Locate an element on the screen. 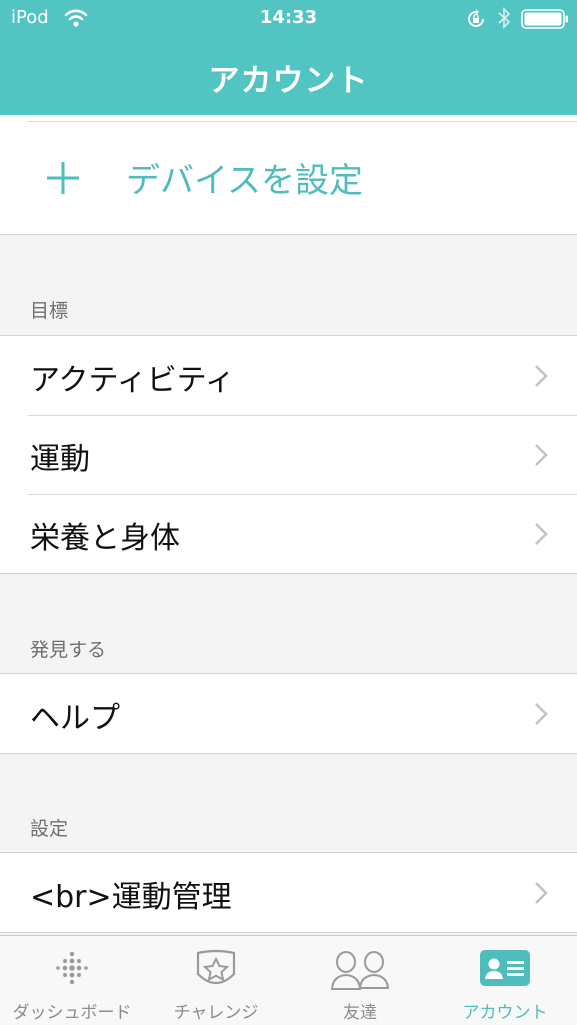 The image size is (577, 1025). settings-group: <br>運動管理 is located at coordinates (288, 892).